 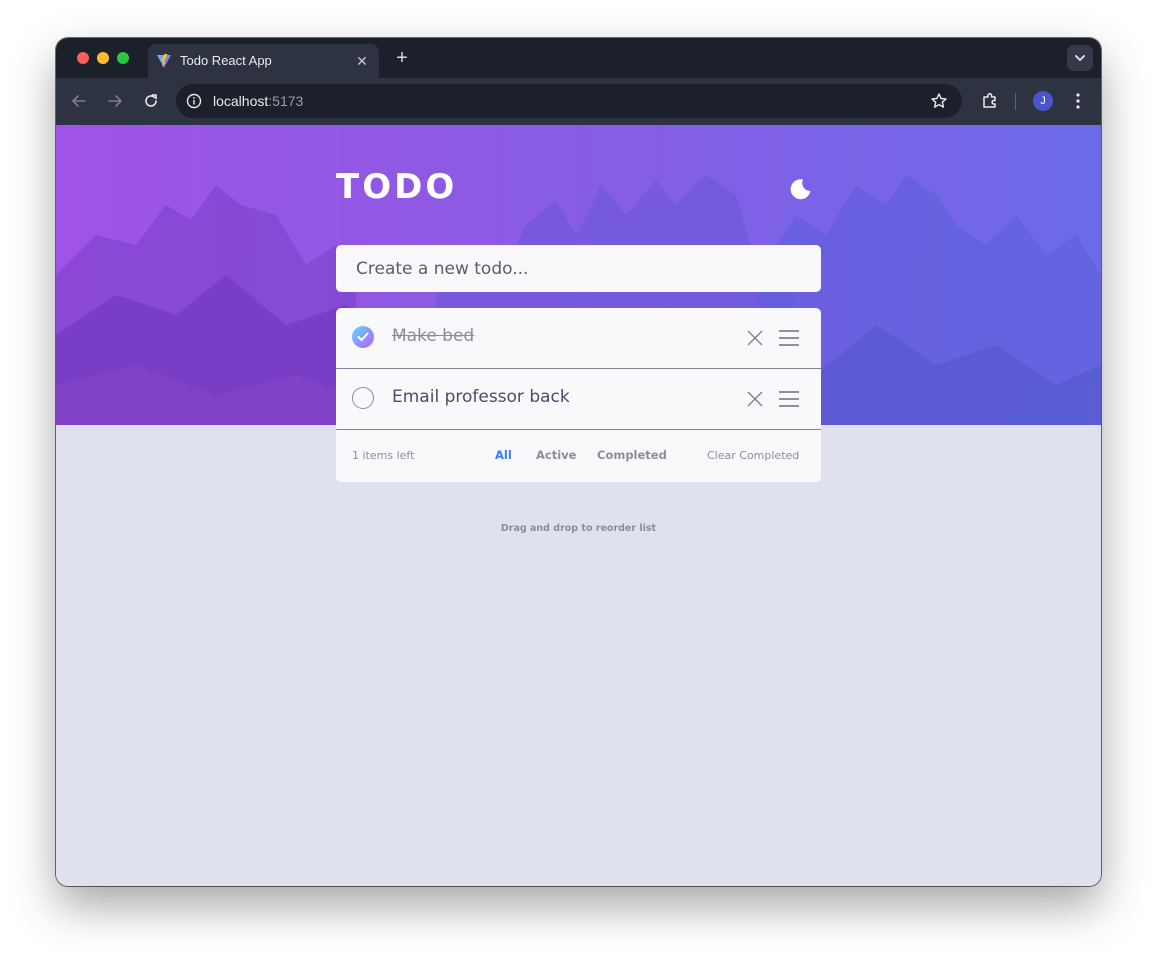 I want to click on drag-hint: Drag and drop to reorder list, so click(x=578, y=528).